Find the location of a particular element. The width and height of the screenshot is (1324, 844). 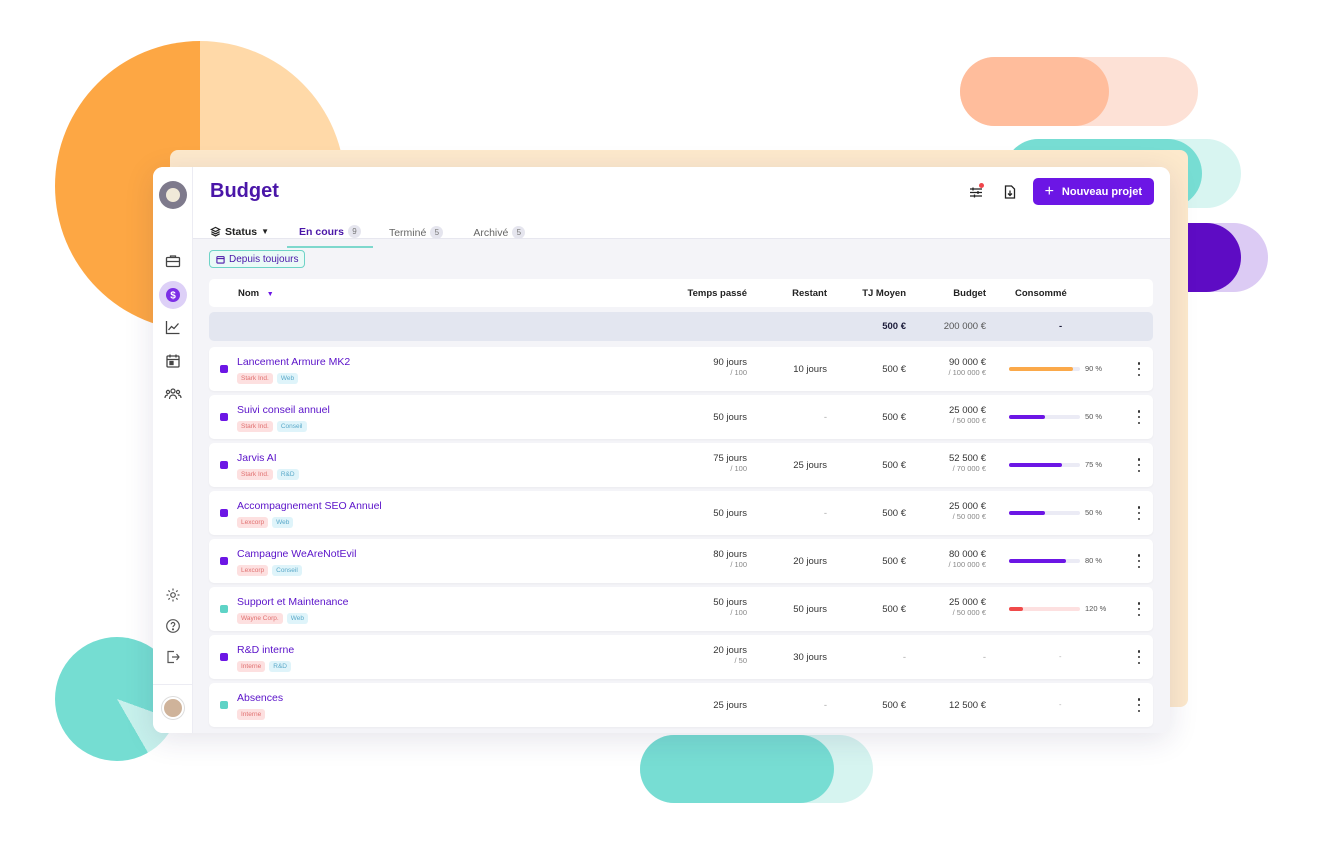

col-name-label: Nom is located at coordinates (249, 293).